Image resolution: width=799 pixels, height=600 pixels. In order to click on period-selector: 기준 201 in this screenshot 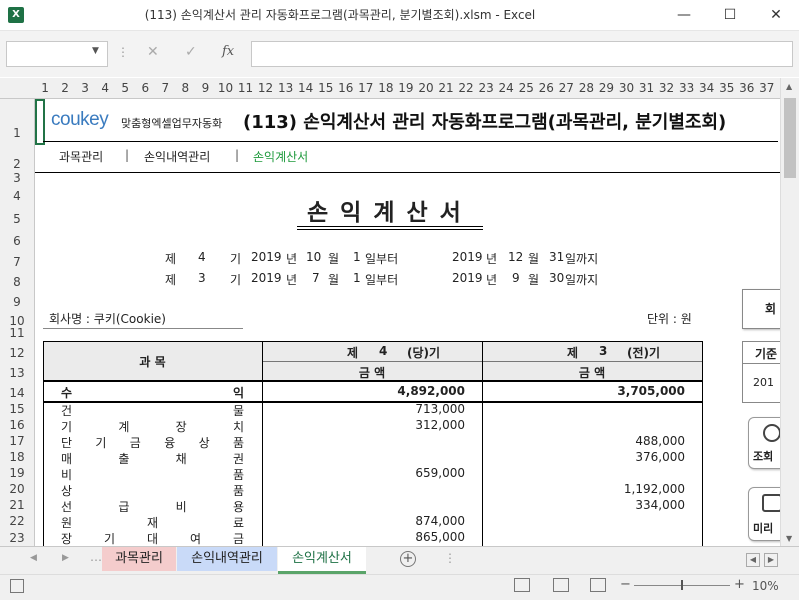, I will do `click(761, 372)`.